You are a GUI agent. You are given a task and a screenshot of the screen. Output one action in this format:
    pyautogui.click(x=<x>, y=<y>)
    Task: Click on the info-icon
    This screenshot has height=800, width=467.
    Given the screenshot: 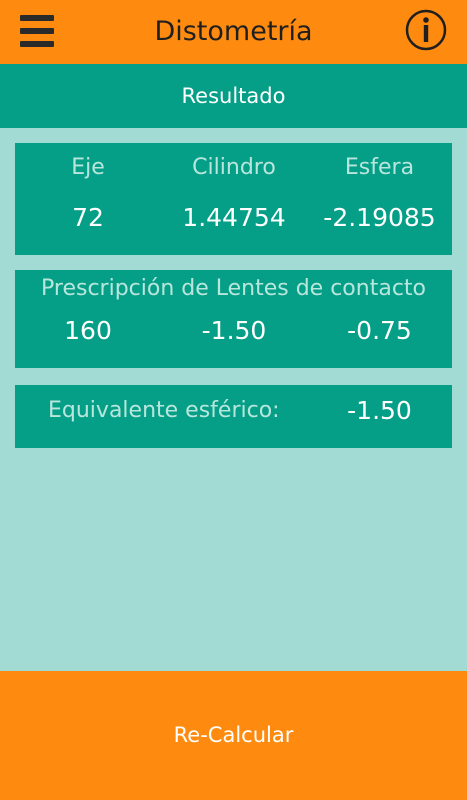 What is the action you would take?
    pyautogui.click(x=426, y=30)
    